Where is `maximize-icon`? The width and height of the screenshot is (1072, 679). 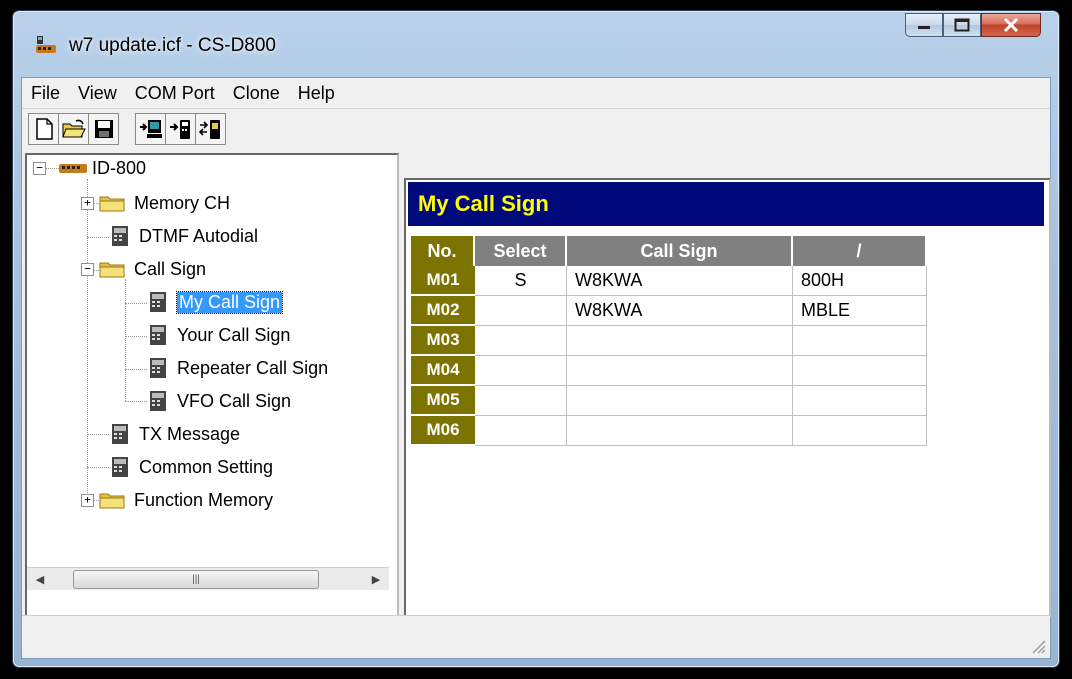 maximize-icon is located at coordinates (962, 25).